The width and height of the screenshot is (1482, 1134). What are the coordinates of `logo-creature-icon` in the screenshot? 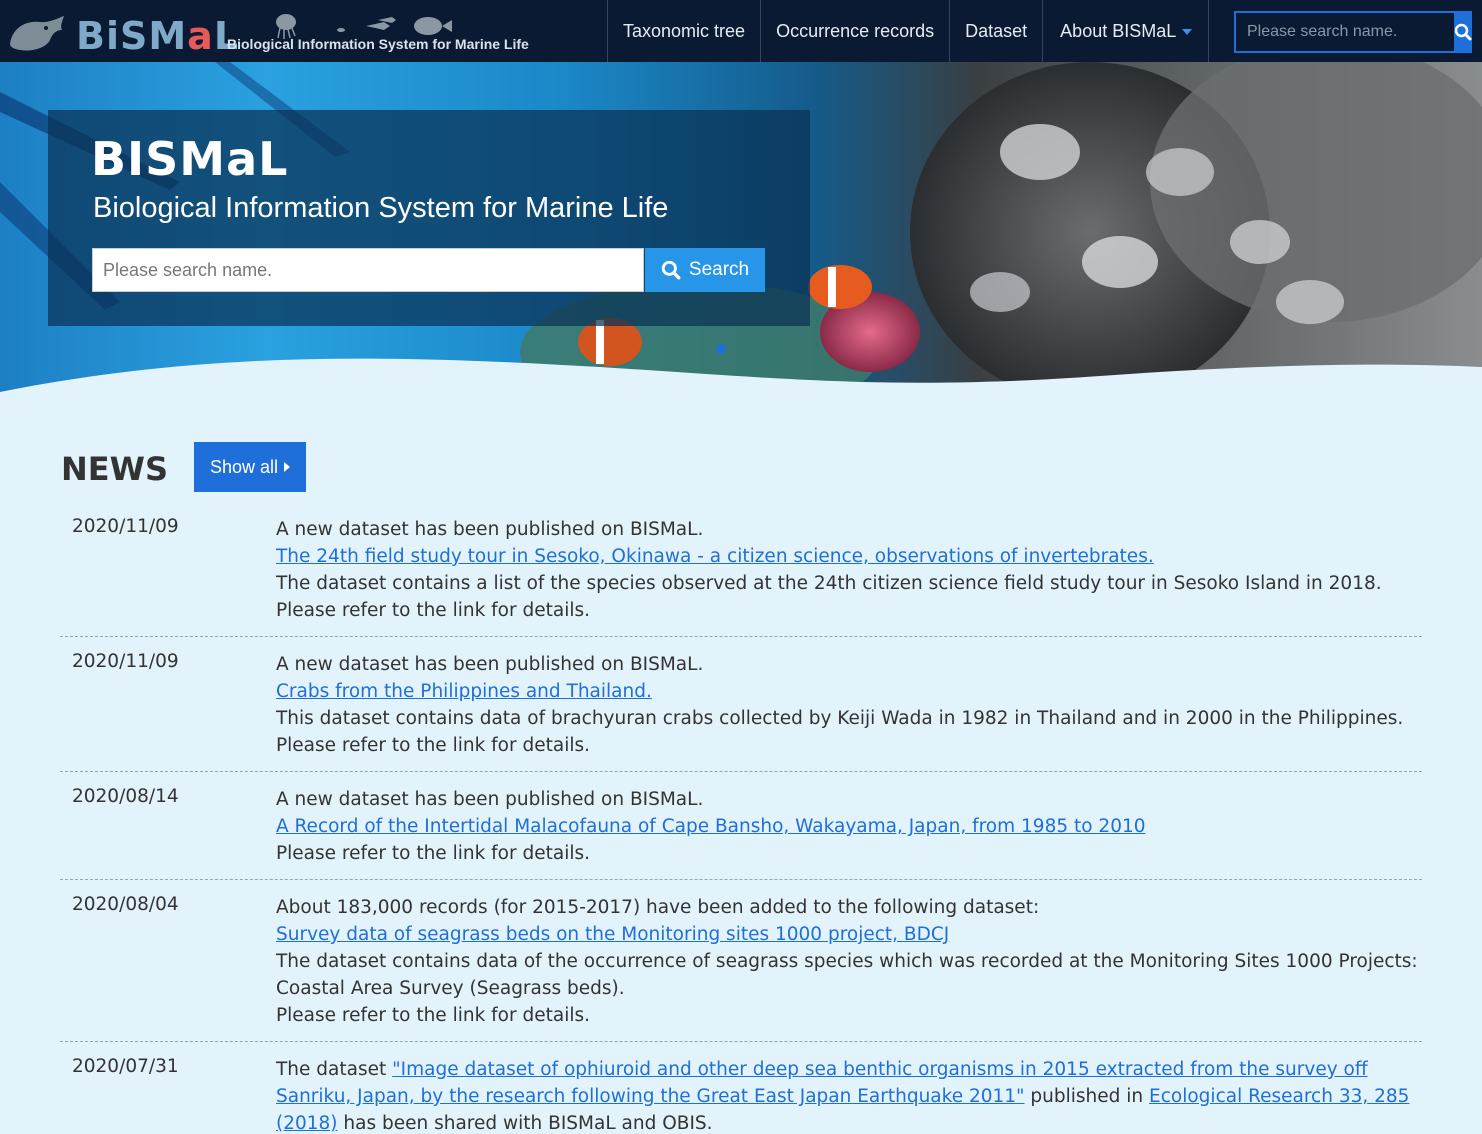 It's located at (37, 33).